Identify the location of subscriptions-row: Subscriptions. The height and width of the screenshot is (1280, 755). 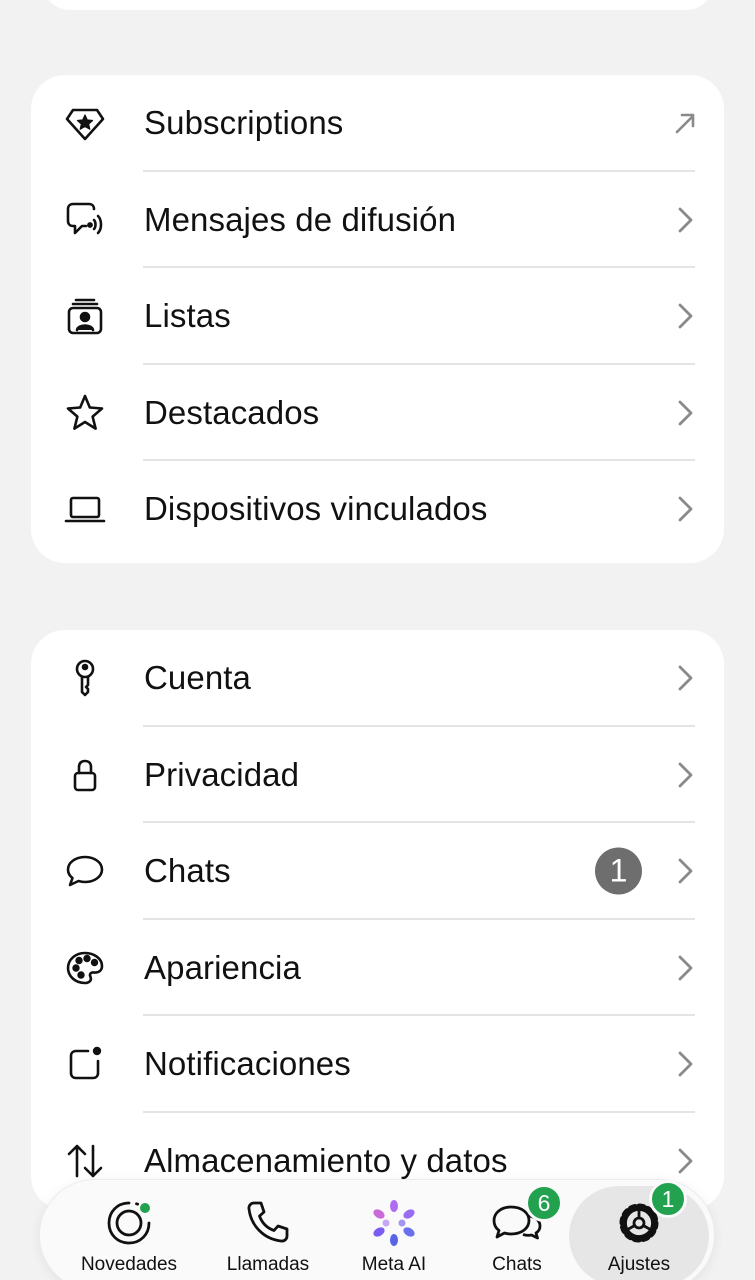
(377, 123).